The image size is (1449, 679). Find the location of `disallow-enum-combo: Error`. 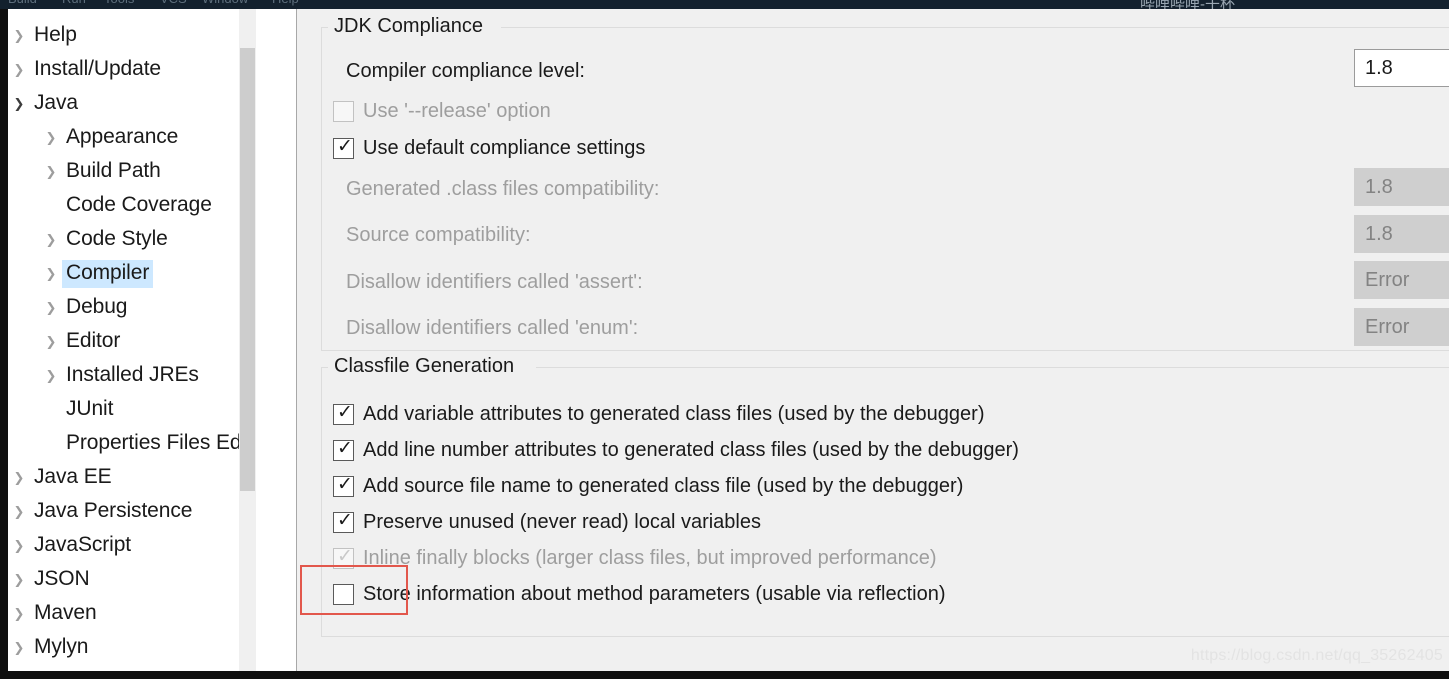

disallow-enum-combo: Error is located at coordinates (1401, 327).